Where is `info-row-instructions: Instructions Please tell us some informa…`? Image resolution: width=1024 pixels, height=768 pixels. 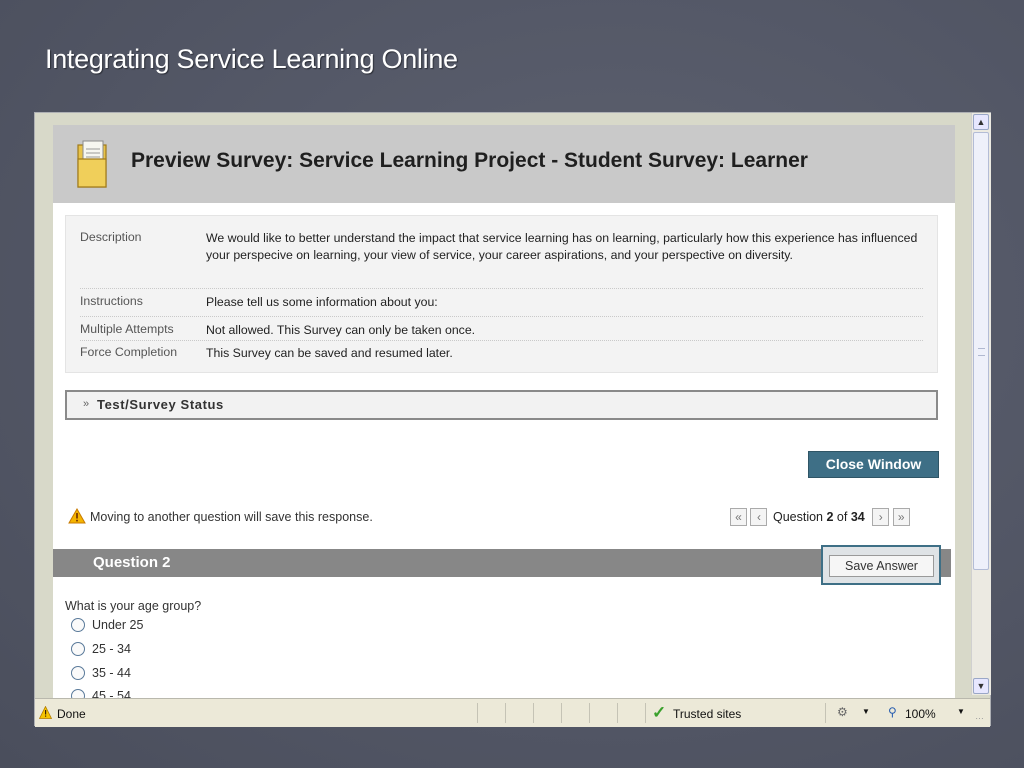
info-row-instructions: Instructions Please tell us some informa… is located at coordinates (501, 305).